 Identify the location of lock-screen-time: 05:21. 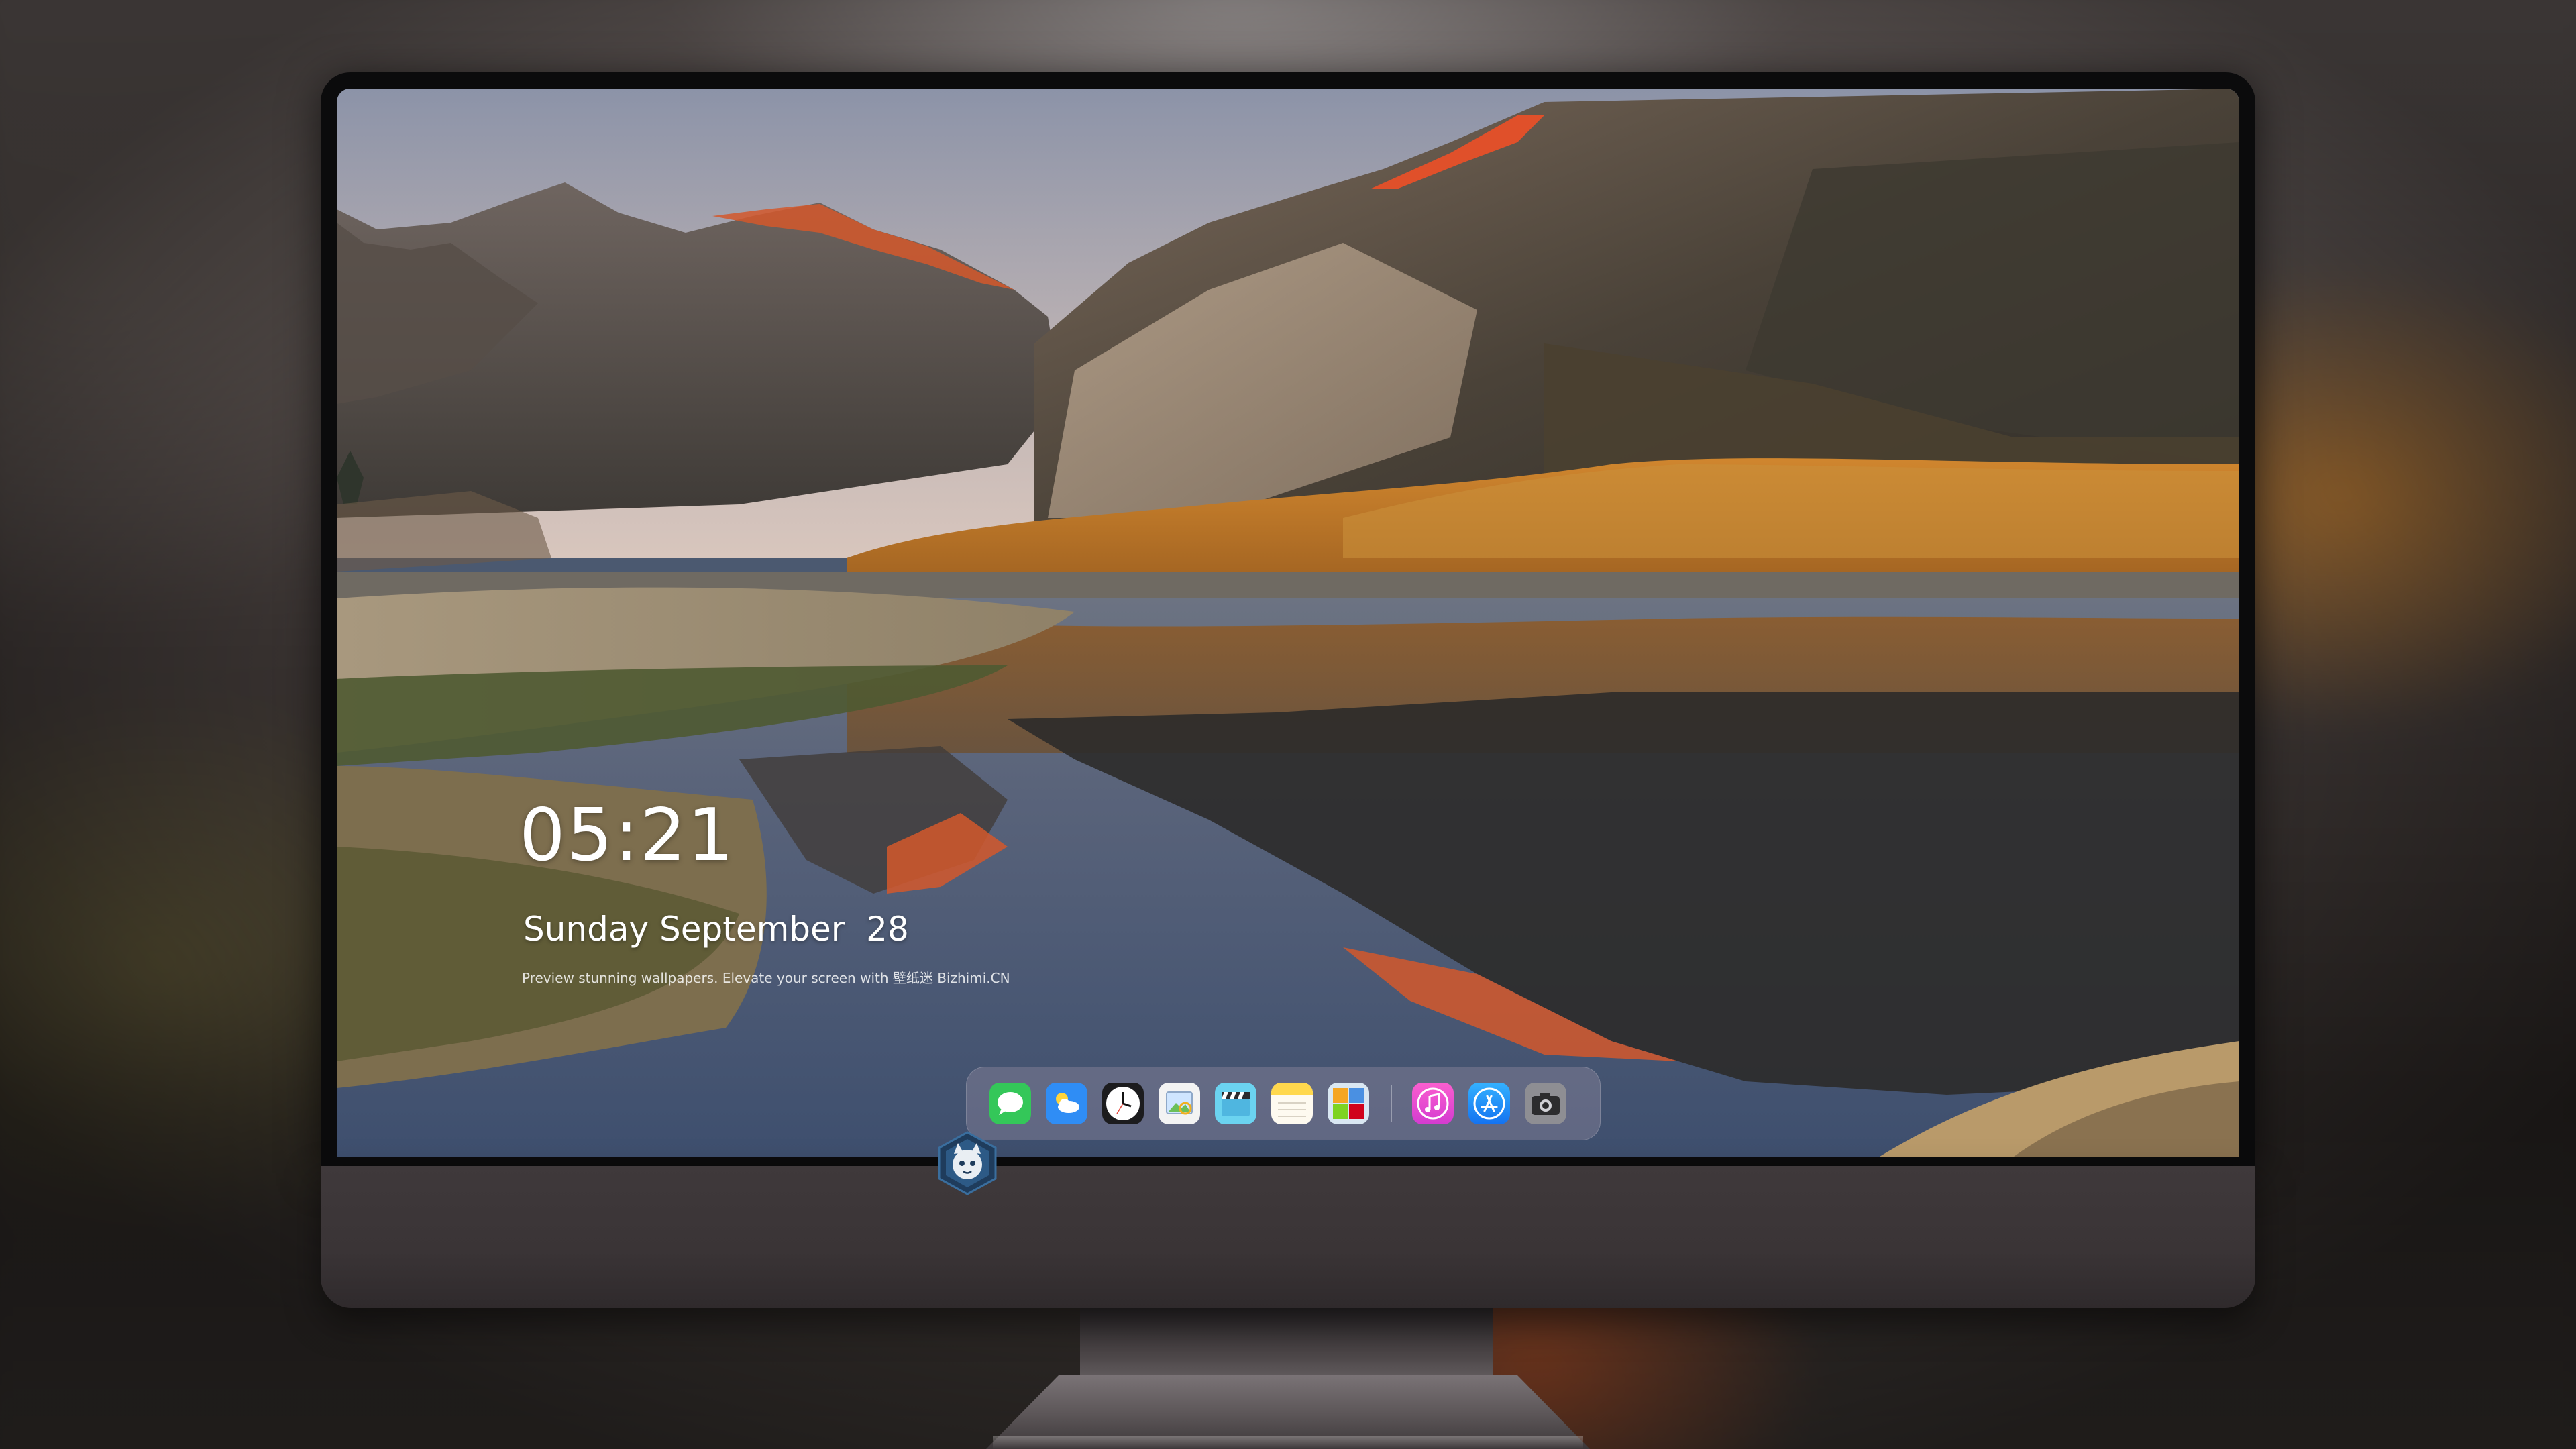
(627, 835).